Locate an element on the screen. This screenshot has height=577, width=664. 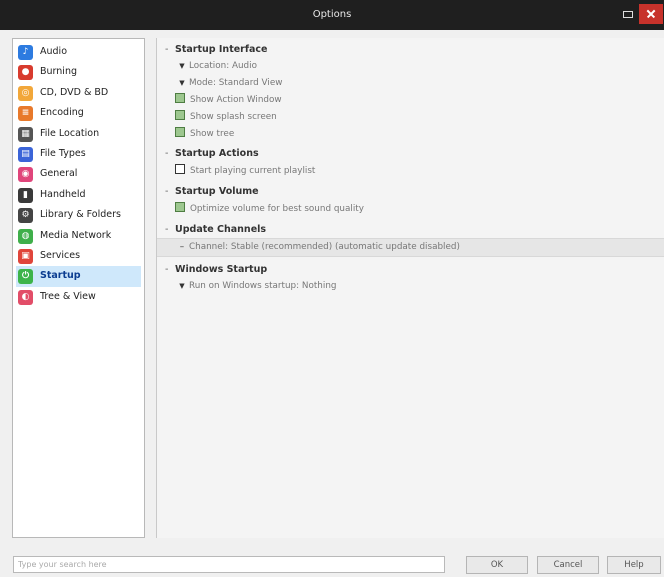
section-update-channels: - Update Channels is located at coordinates (410, 229).